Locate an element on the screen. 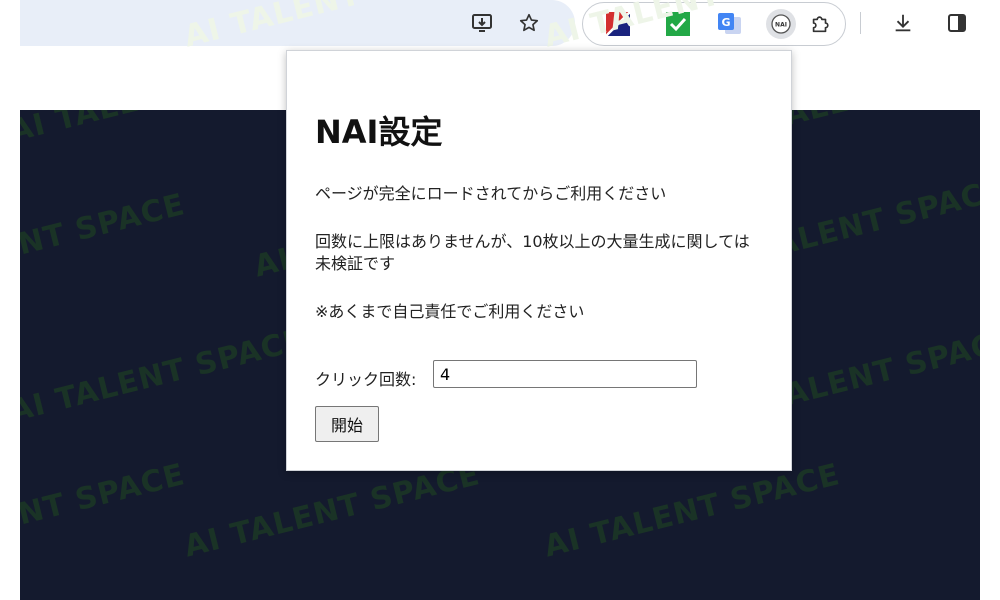  nai-extension-icon: NAI is located at coordinates (781, 24).